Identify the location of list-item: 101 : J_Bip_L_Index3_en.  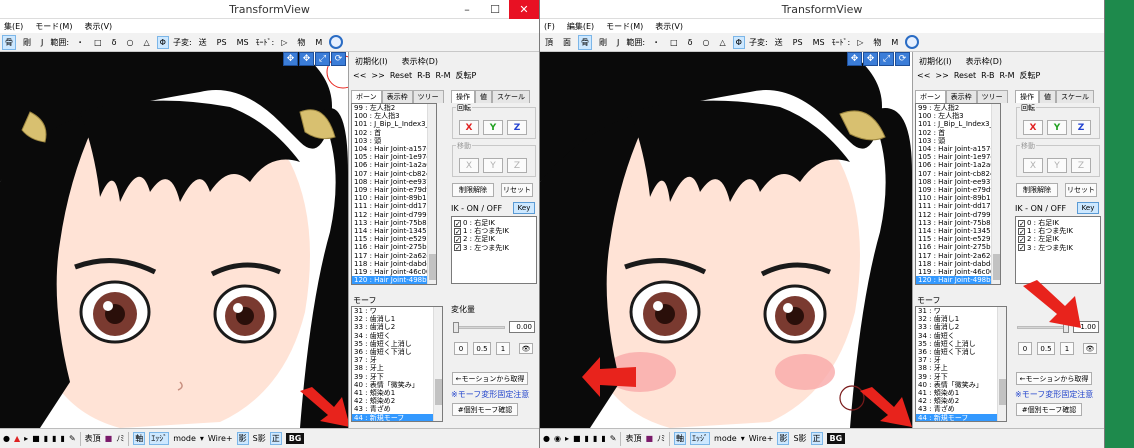
(958, 124).